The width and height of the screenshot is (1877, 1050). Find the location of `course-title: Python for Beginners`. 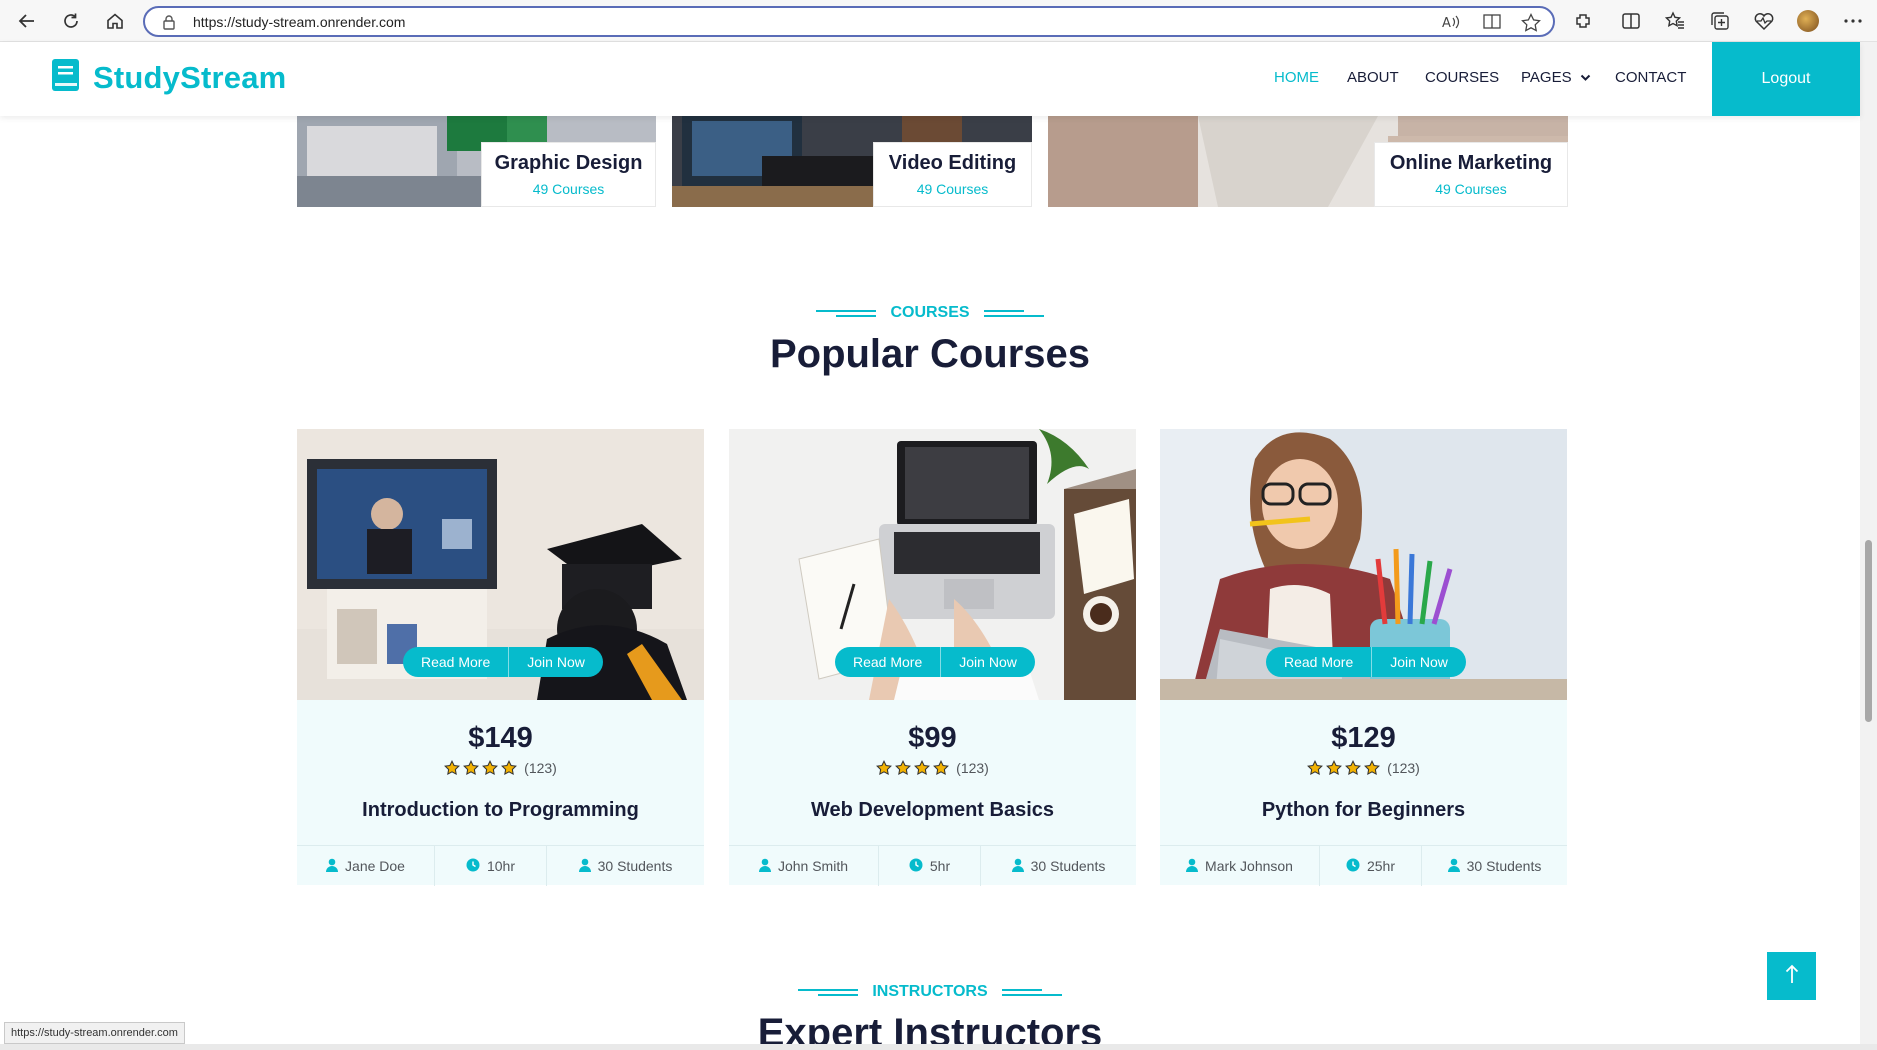

course-title: Python for Beginners is located at coordinates (1363, 810).